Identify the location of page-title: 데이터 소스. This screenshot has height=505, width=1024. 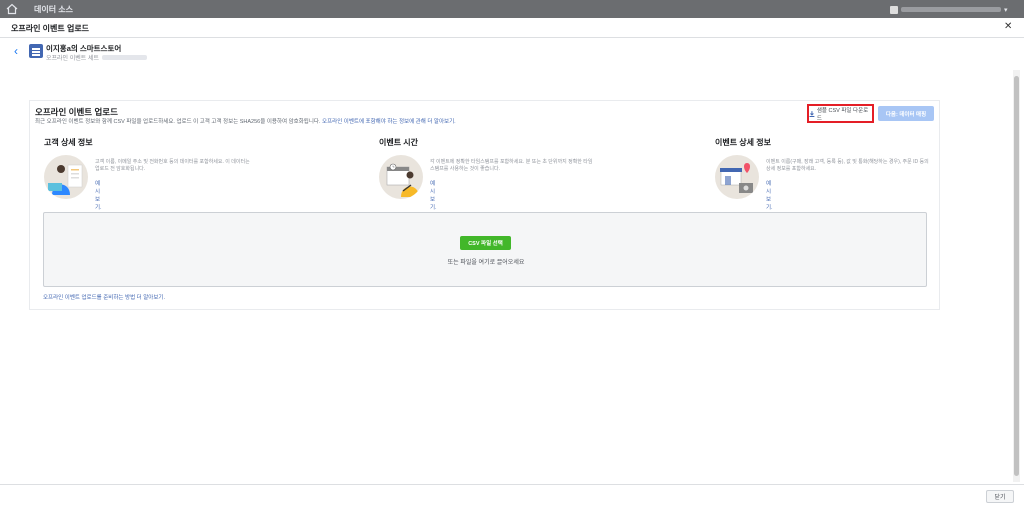
(54, 9).